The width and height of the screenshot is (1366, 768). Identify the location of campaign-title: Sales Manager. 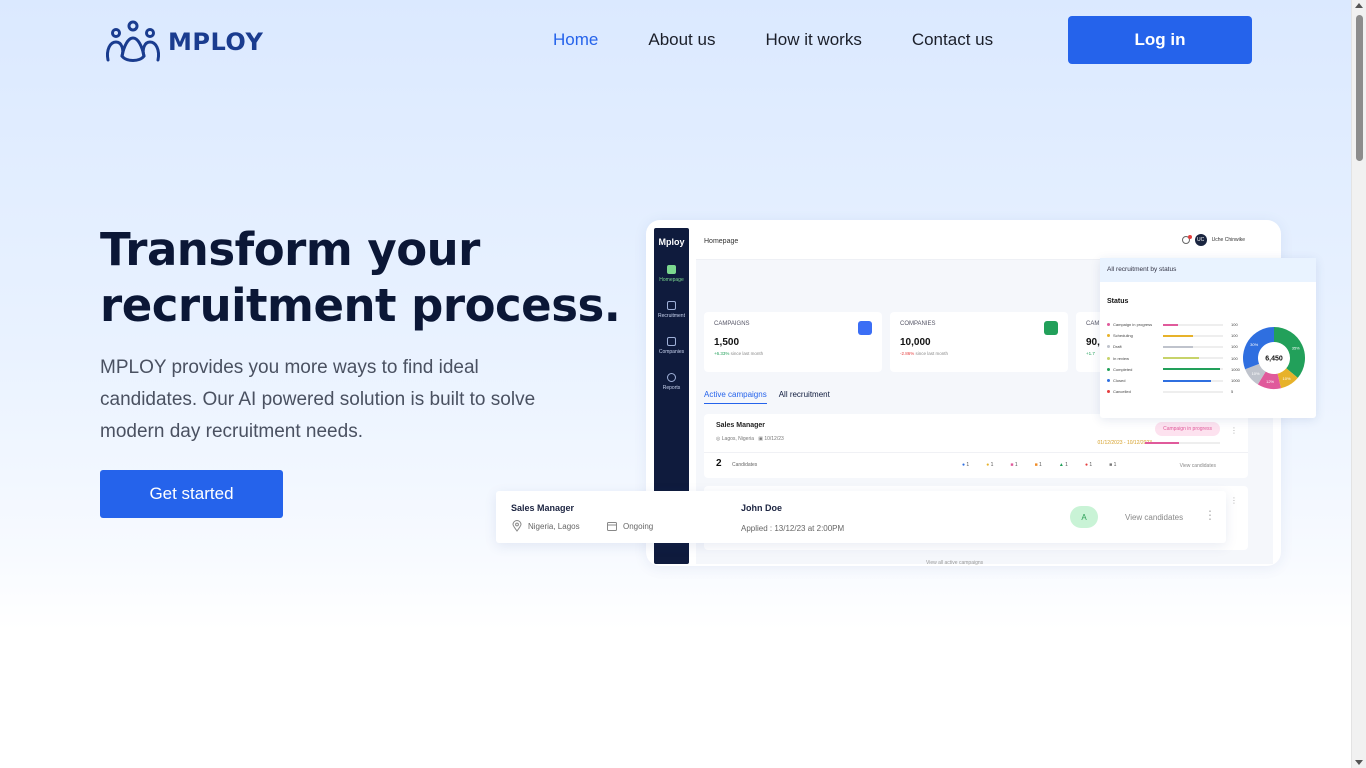
(741, 425).